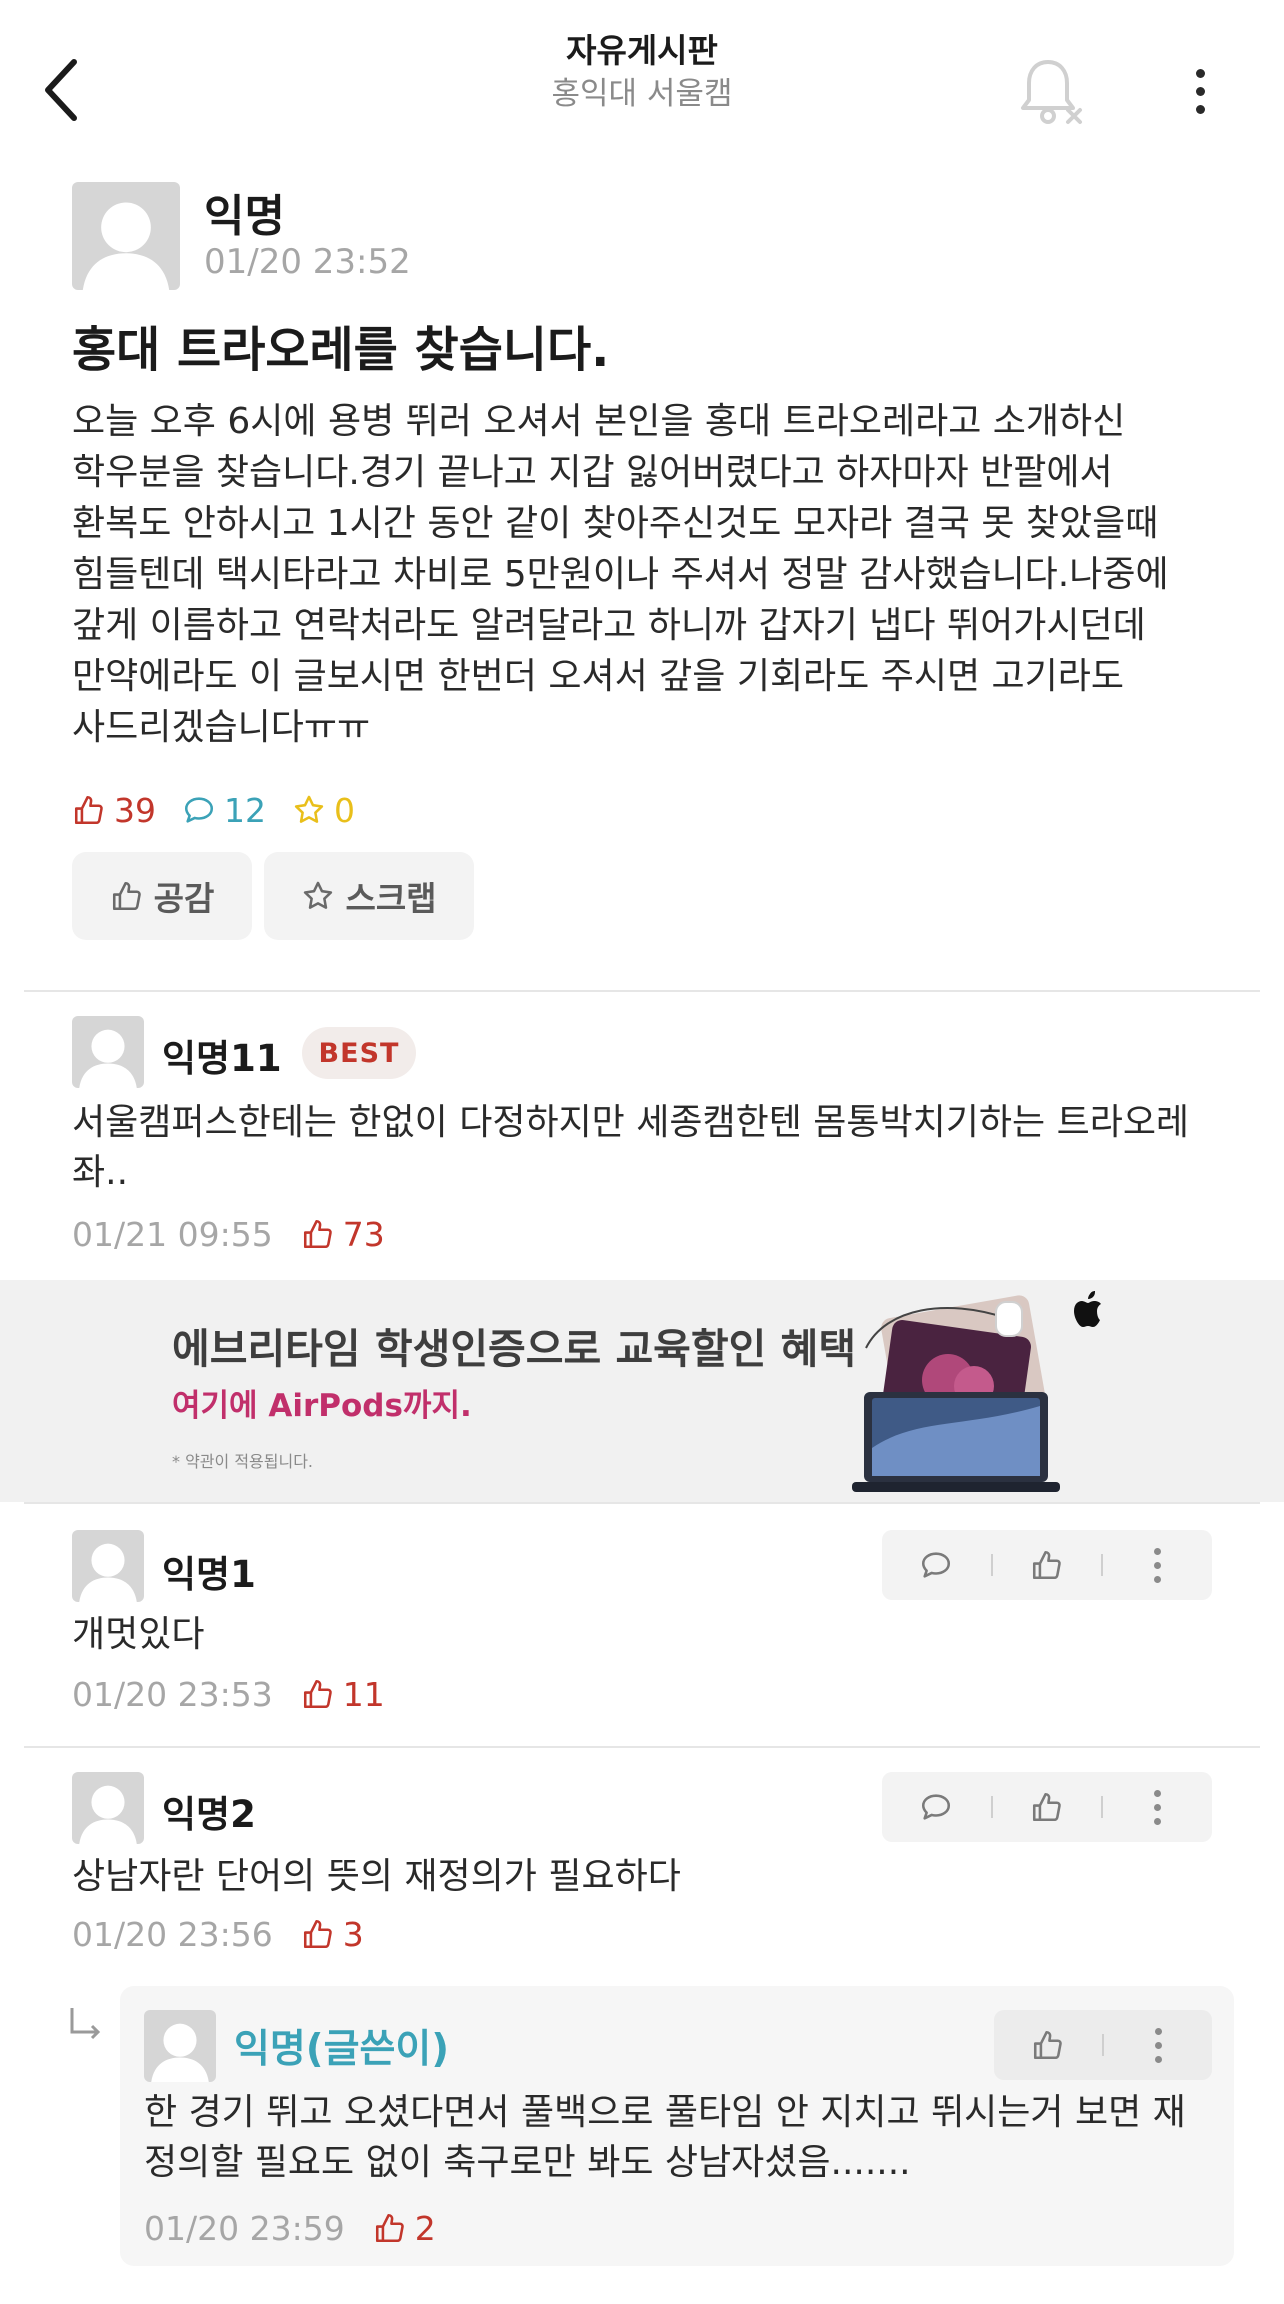 This screenshot has width=1284, height=2304. I want to click on post-timestamp: 01/20 23:52, so click(307, 262).